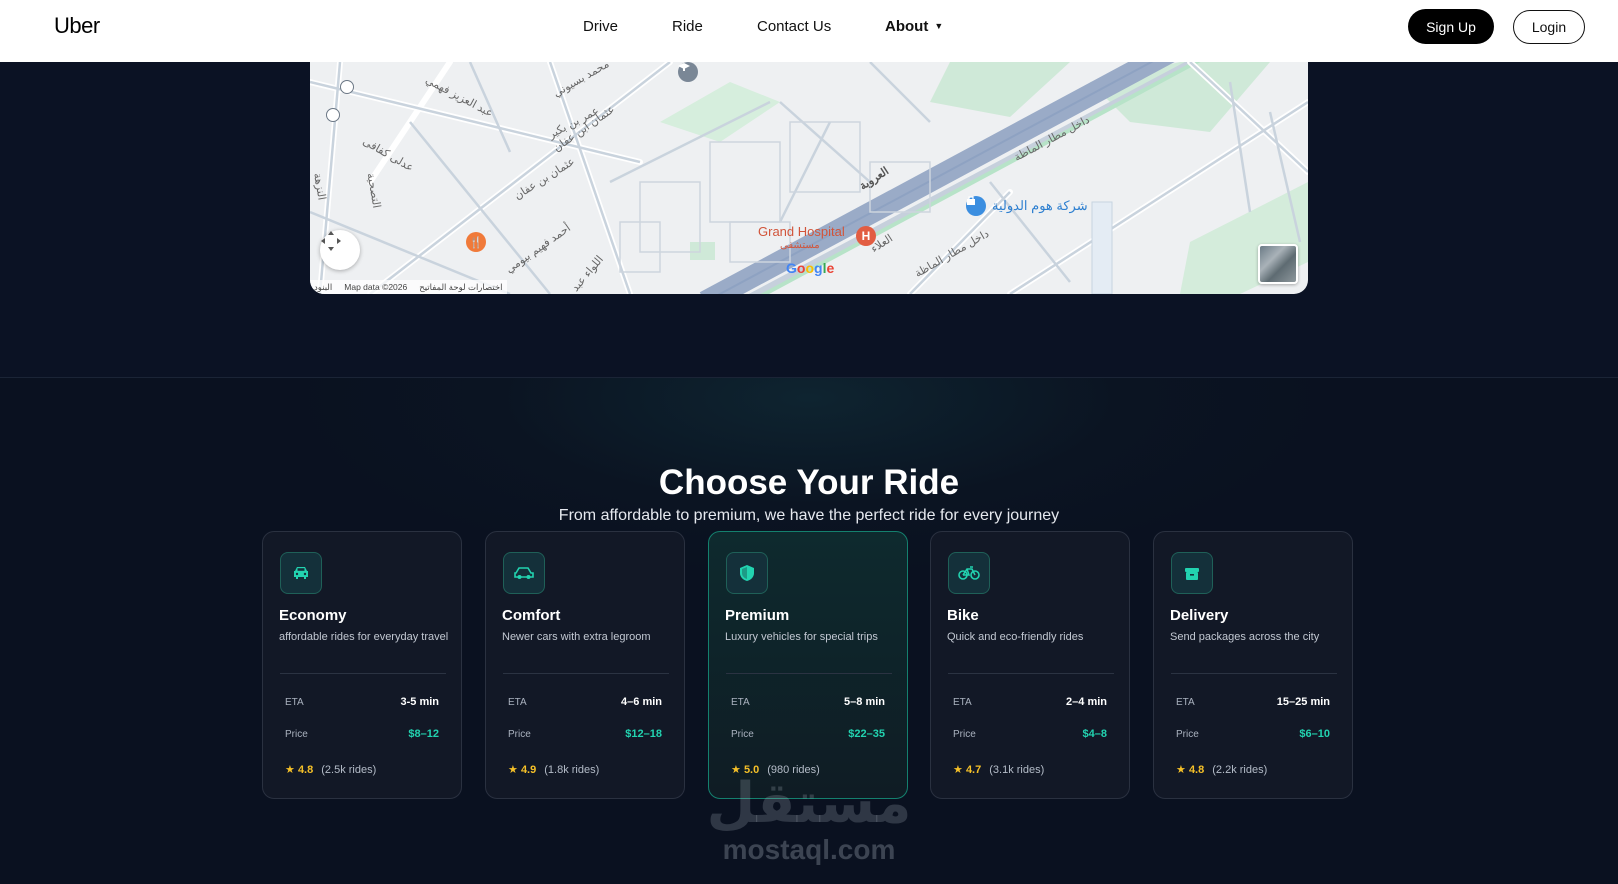  I want to click on map-data-attribution: Map data ©2026, so click(376, 287).